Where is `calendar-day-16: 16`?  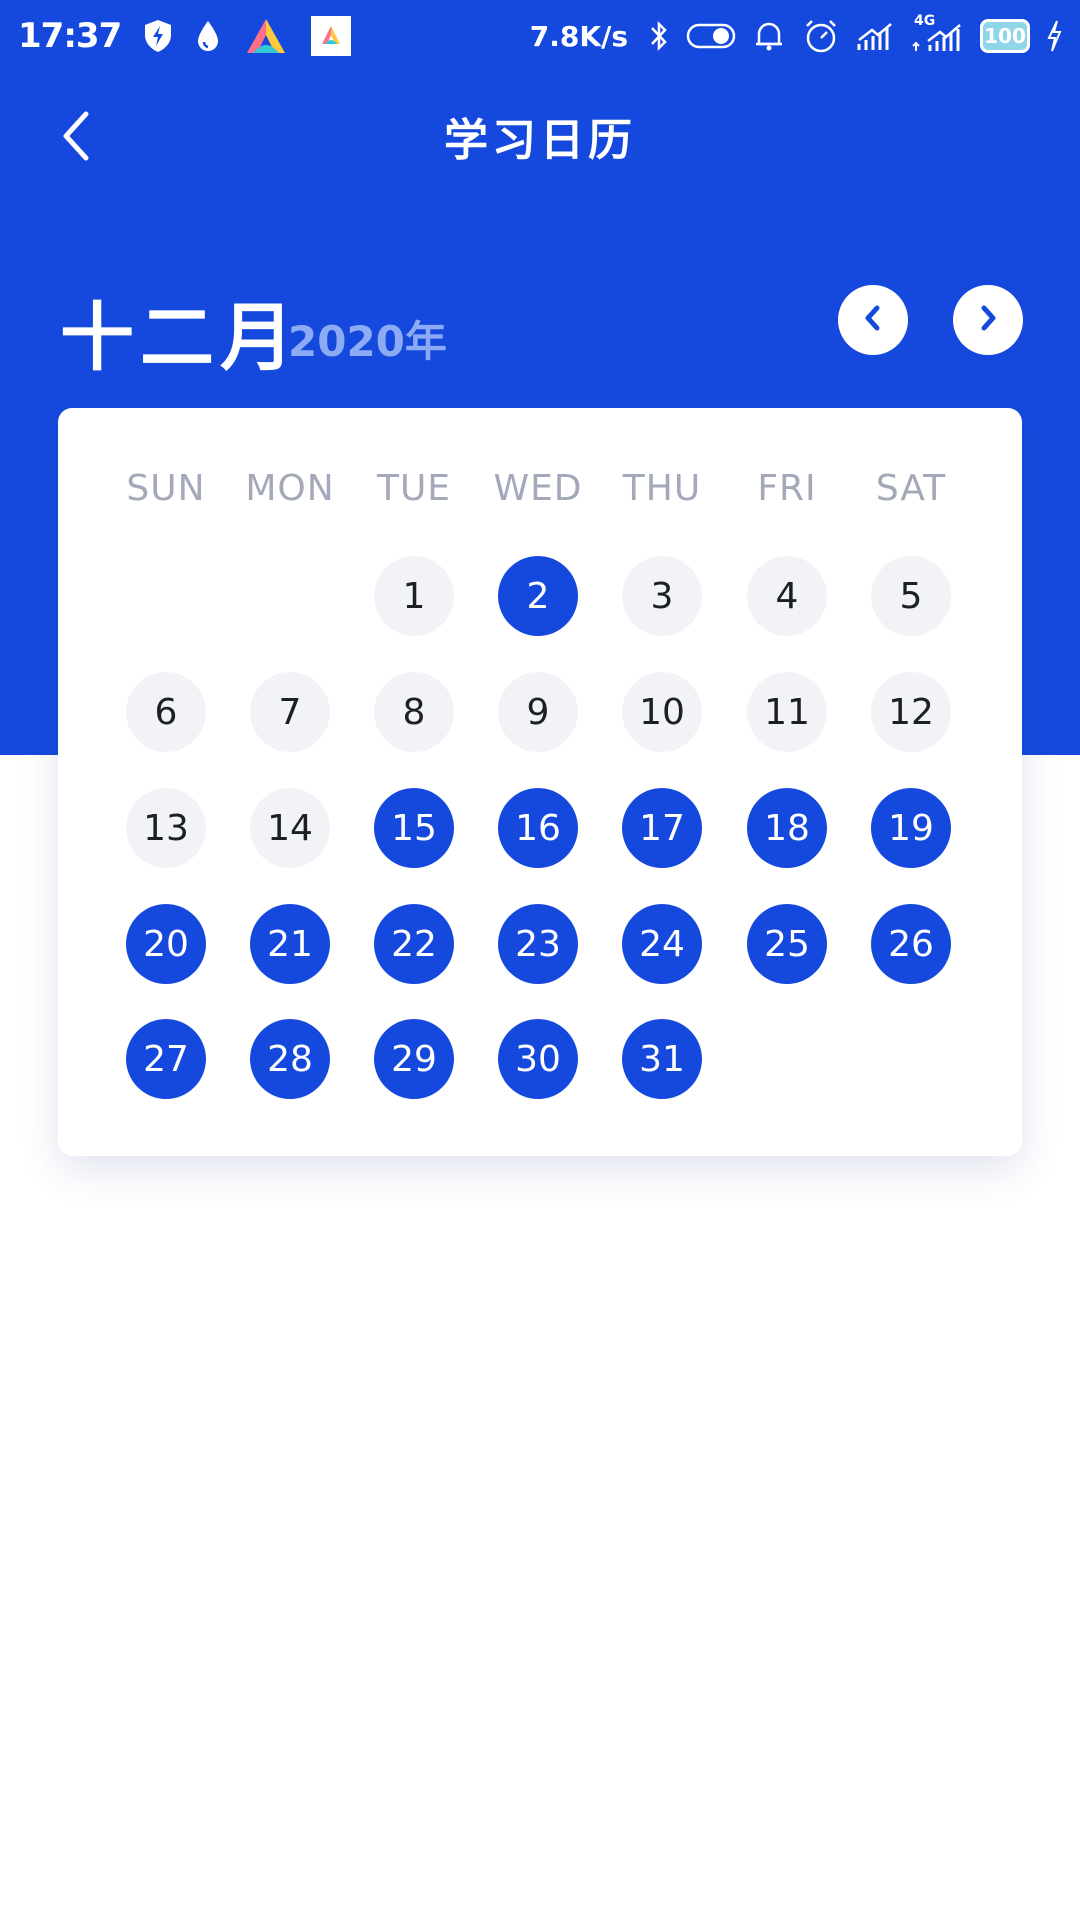 calendar-day-16: 16 is located at coordinates (538, 828).